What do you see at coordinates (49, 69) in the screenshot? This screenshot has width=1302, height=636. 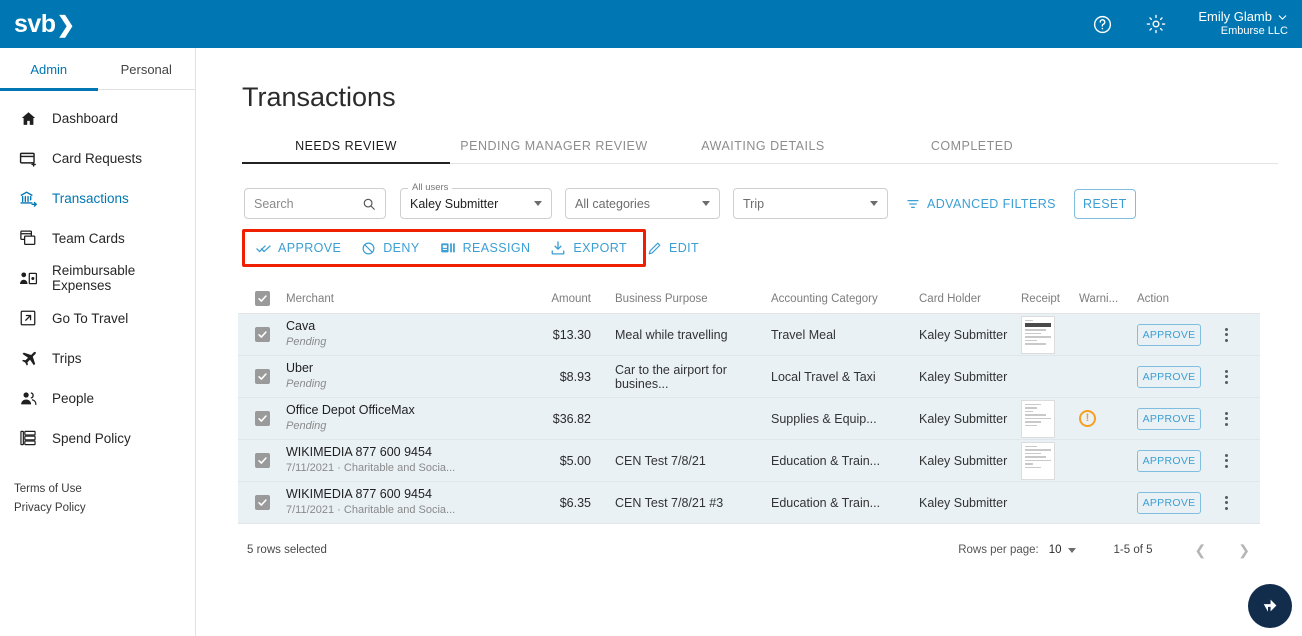 I see `sidebar-tab-admin: Admin` at bounding box center [49, 69].